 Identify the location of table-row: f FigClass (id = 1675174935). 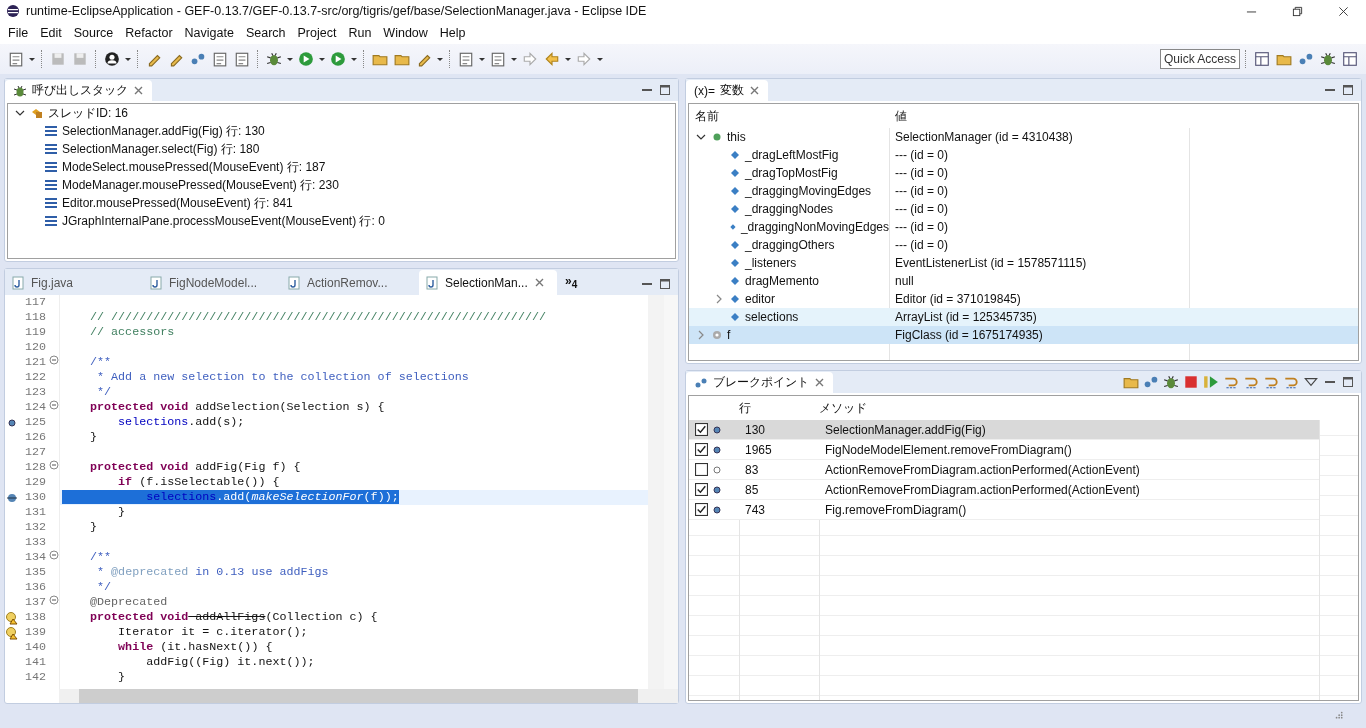
(1023, 335).